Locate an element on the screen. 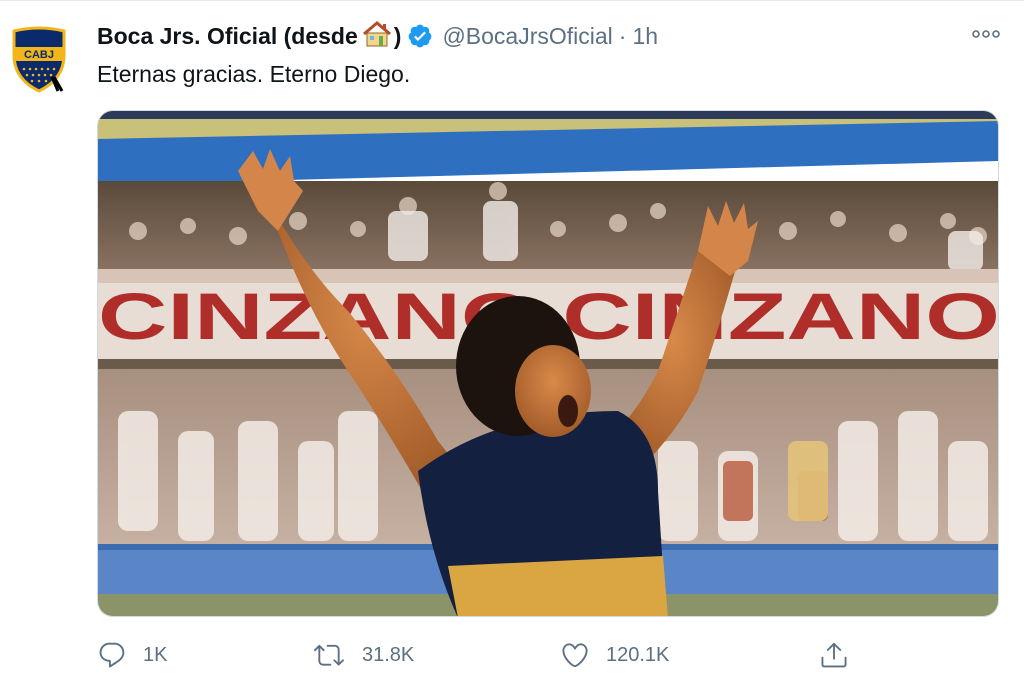 This screenshot has width=1024, height=677. verified-badge-icon is located at coordinates (420, 36).